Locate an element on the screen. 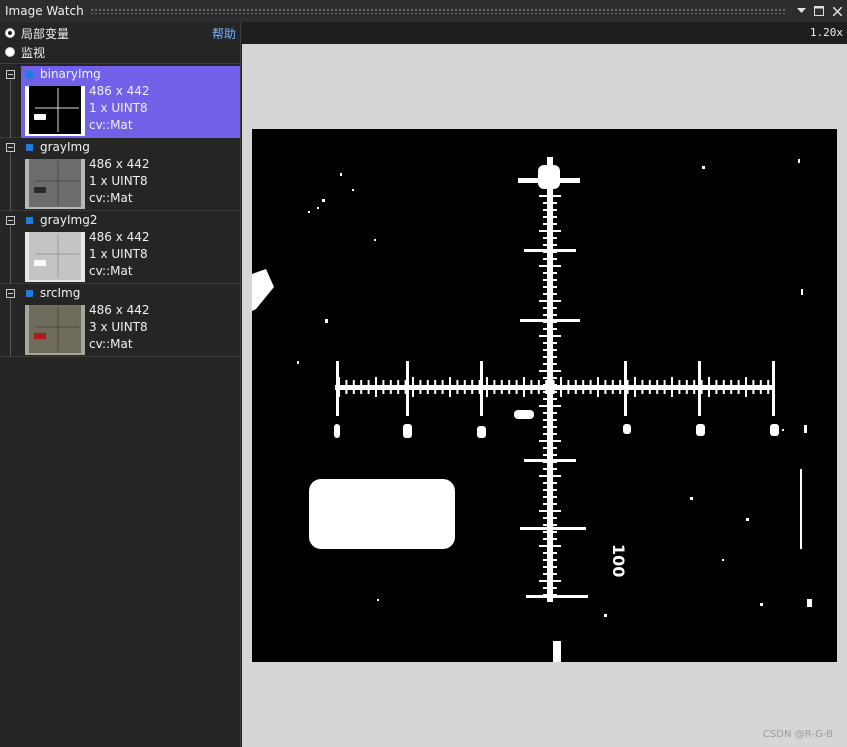 The image size is (847, 747). image-name: grayImg2 is located at coordinates (69, 220).